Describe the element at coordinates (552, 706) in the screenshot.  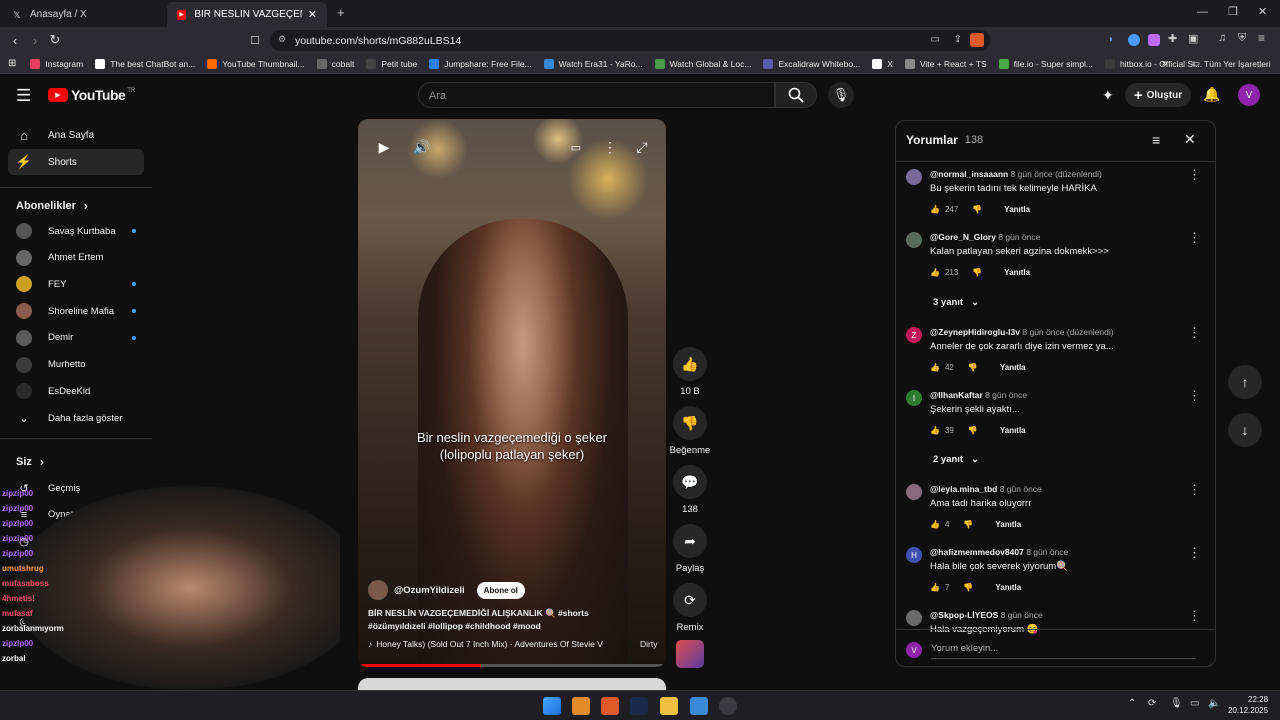
I see `windows-start-icon` at that location.